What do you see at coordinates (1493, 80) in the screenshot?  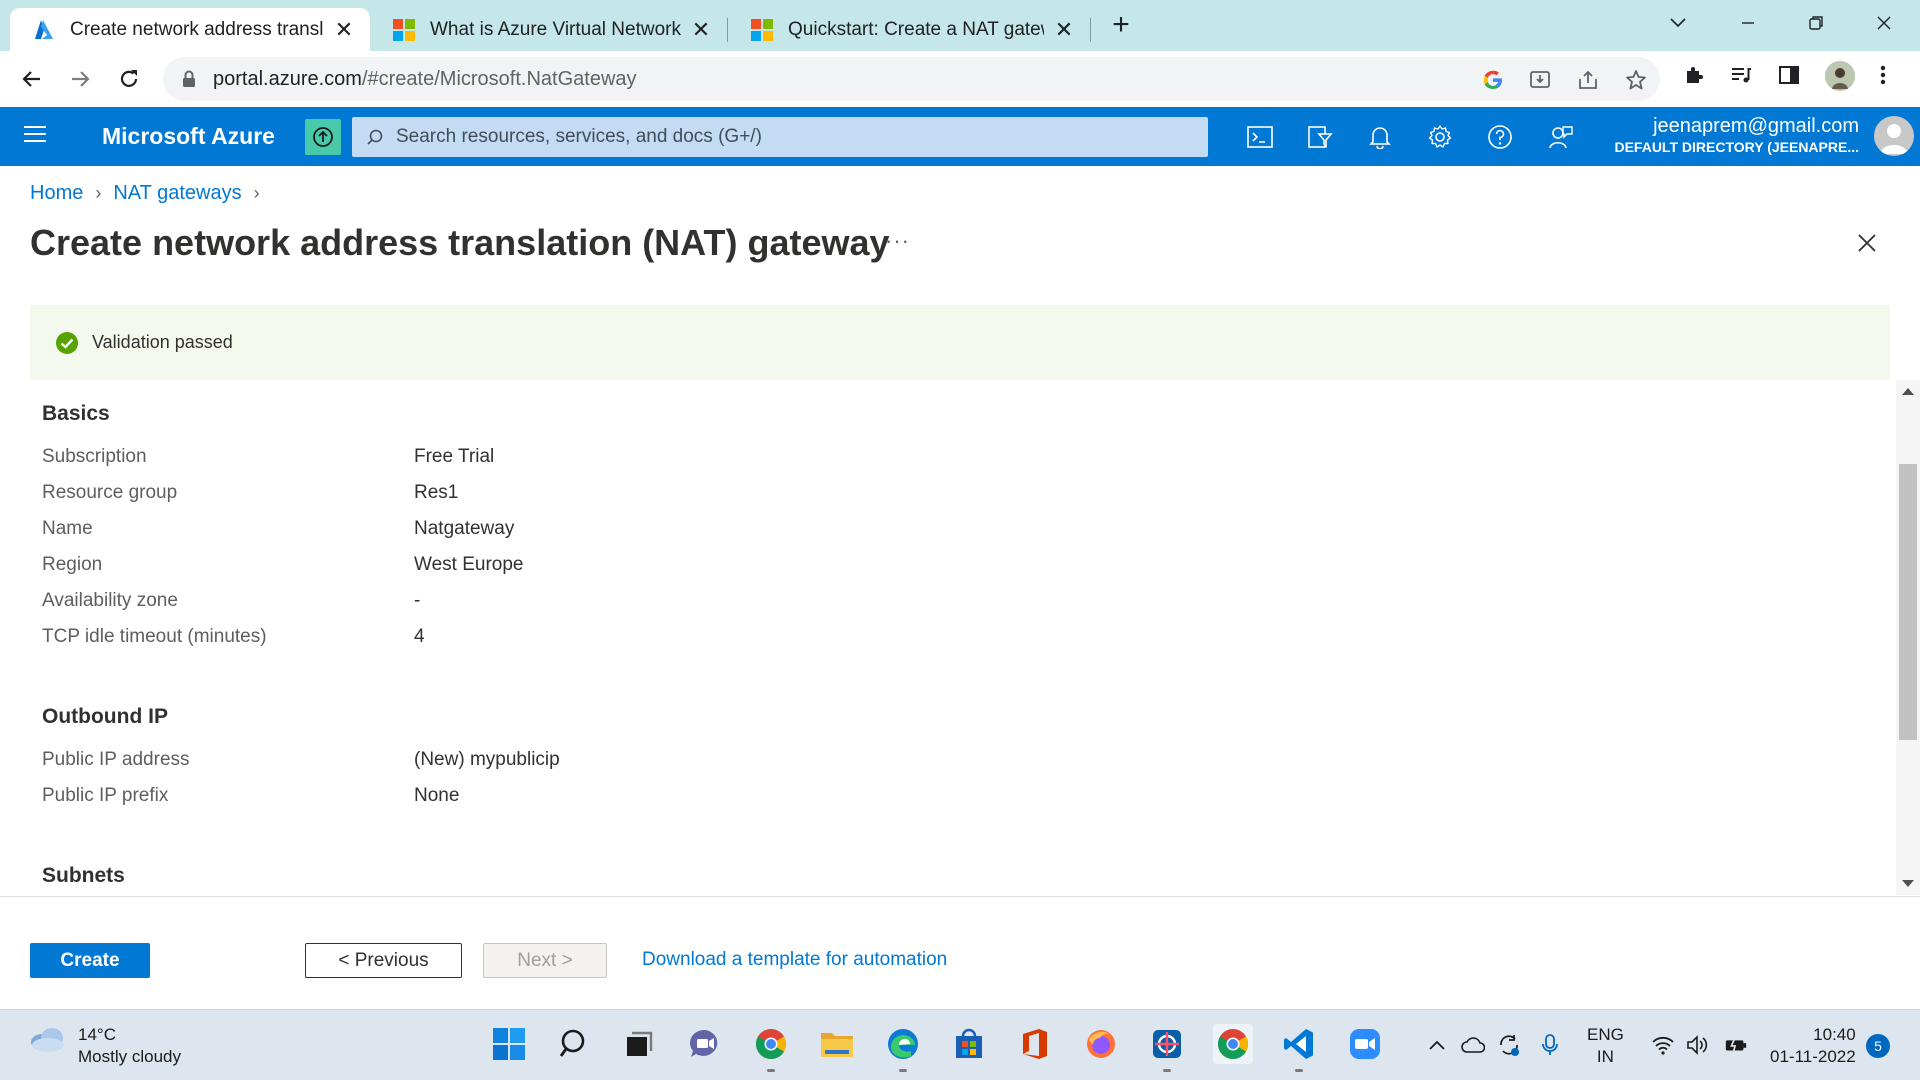 I see `google-g-icon` at bounding box center [1493, 80].